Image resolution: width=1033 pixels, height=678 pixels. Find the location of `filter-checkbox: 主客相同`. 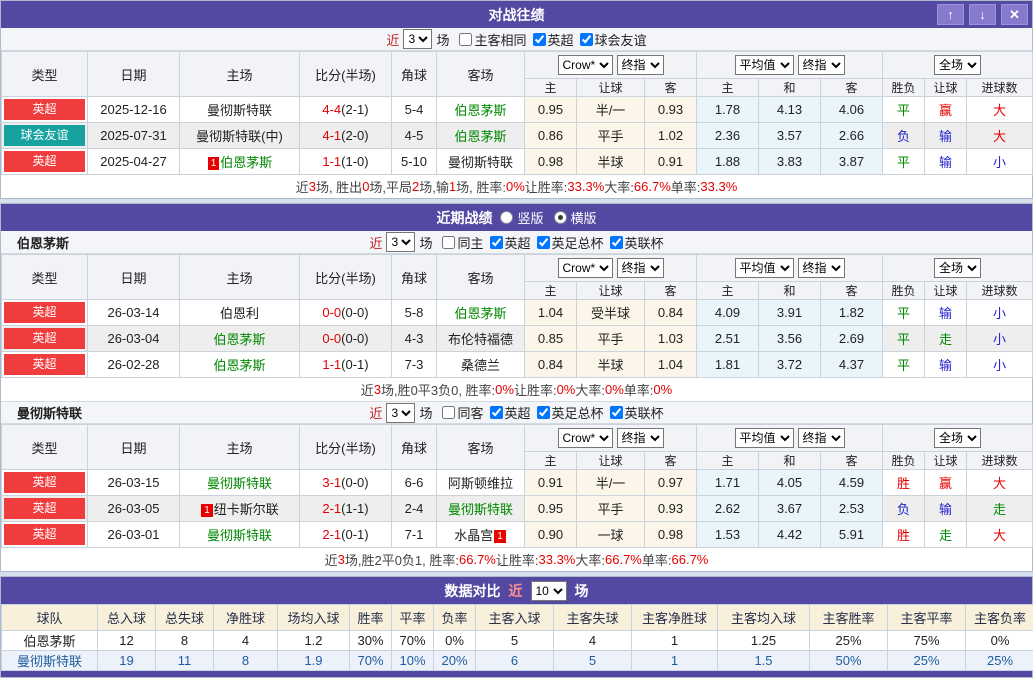

filter-checkbox: 主客相同 is located at coordinates (489, 39).